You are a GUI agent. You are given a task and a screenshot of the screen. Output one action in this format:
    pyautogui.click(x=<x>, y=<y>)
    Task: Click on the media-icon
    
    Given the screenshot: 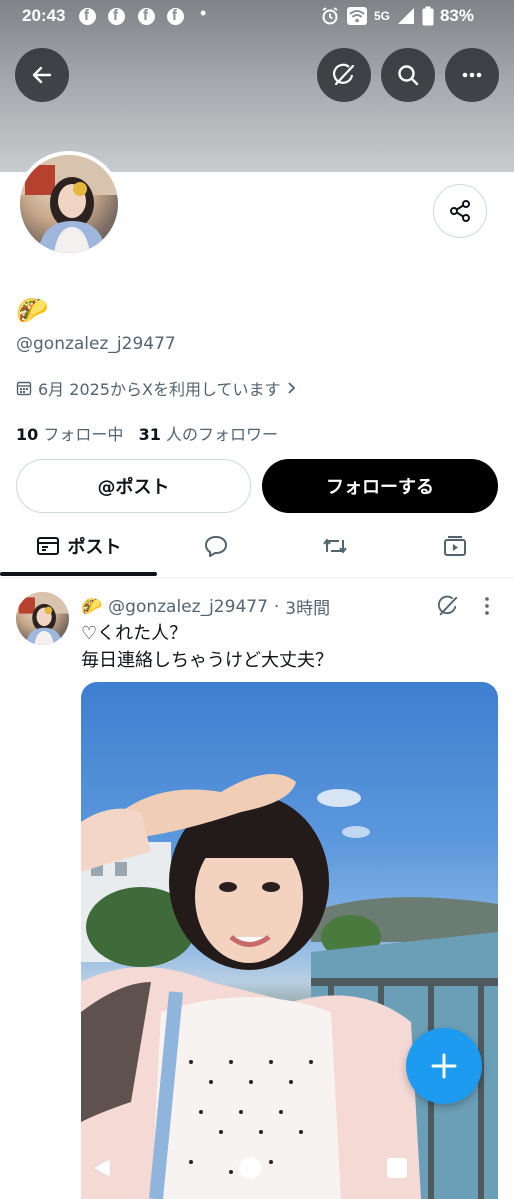 What is the action you would take?
    pyautogui.click(x=454, y=546)
    